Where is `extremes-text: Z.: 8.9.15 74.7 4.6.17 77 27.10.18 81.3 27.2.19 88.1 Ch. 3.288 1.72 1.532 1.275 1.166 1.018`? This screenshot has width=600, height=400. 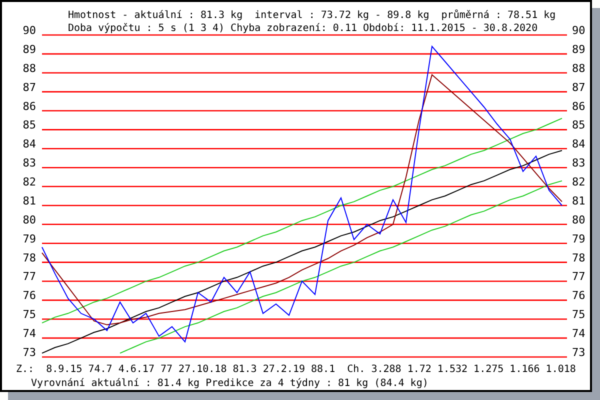
extremes-text: Z.: 8.9.15 74.7 4.6.17 77 27.10.18 81.3 27.2.19 88.1 Ch. 3.288 1.72 1.532 1.275 1.166 1.018 is located at coordinates (296, 369).